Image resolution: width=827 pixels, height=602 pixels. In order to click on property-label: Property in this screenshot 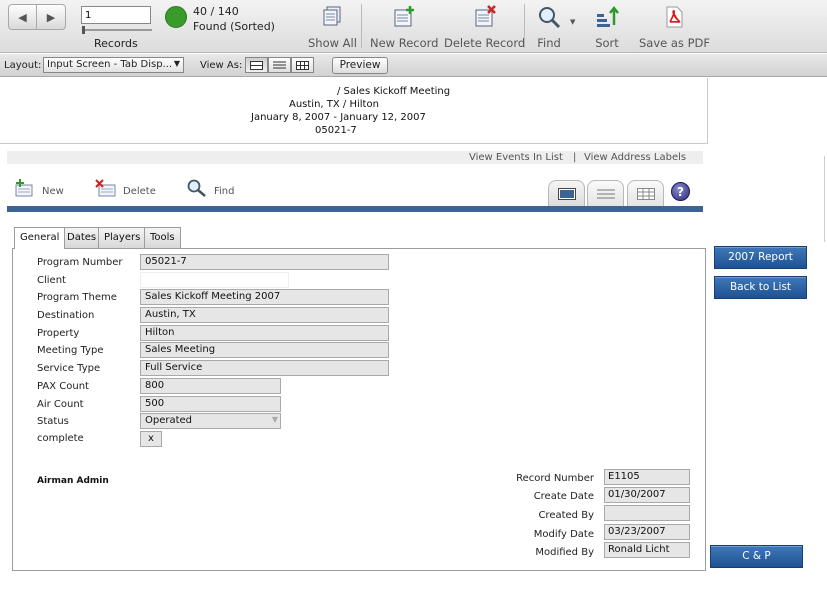, I will do `click(58, 333)`.